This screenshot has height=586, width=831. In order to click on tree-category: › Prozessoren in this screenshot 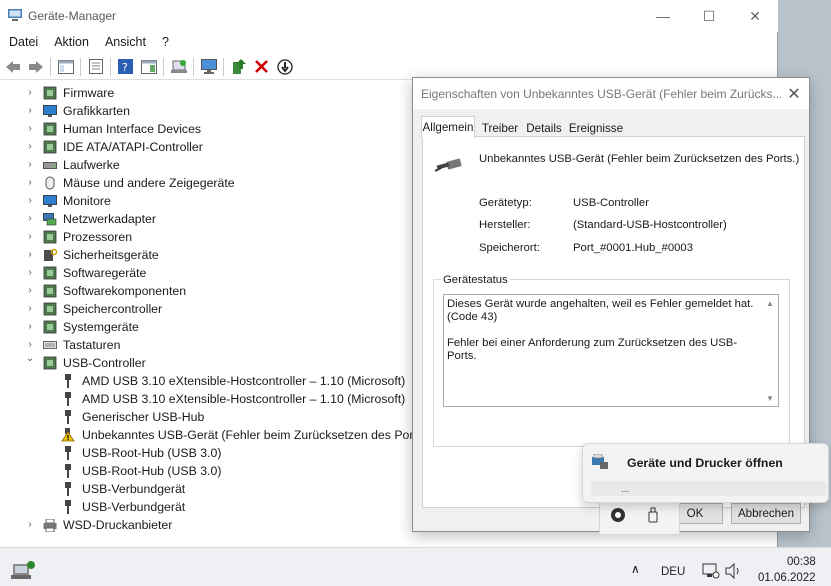, I will do `click(206, 237)`.